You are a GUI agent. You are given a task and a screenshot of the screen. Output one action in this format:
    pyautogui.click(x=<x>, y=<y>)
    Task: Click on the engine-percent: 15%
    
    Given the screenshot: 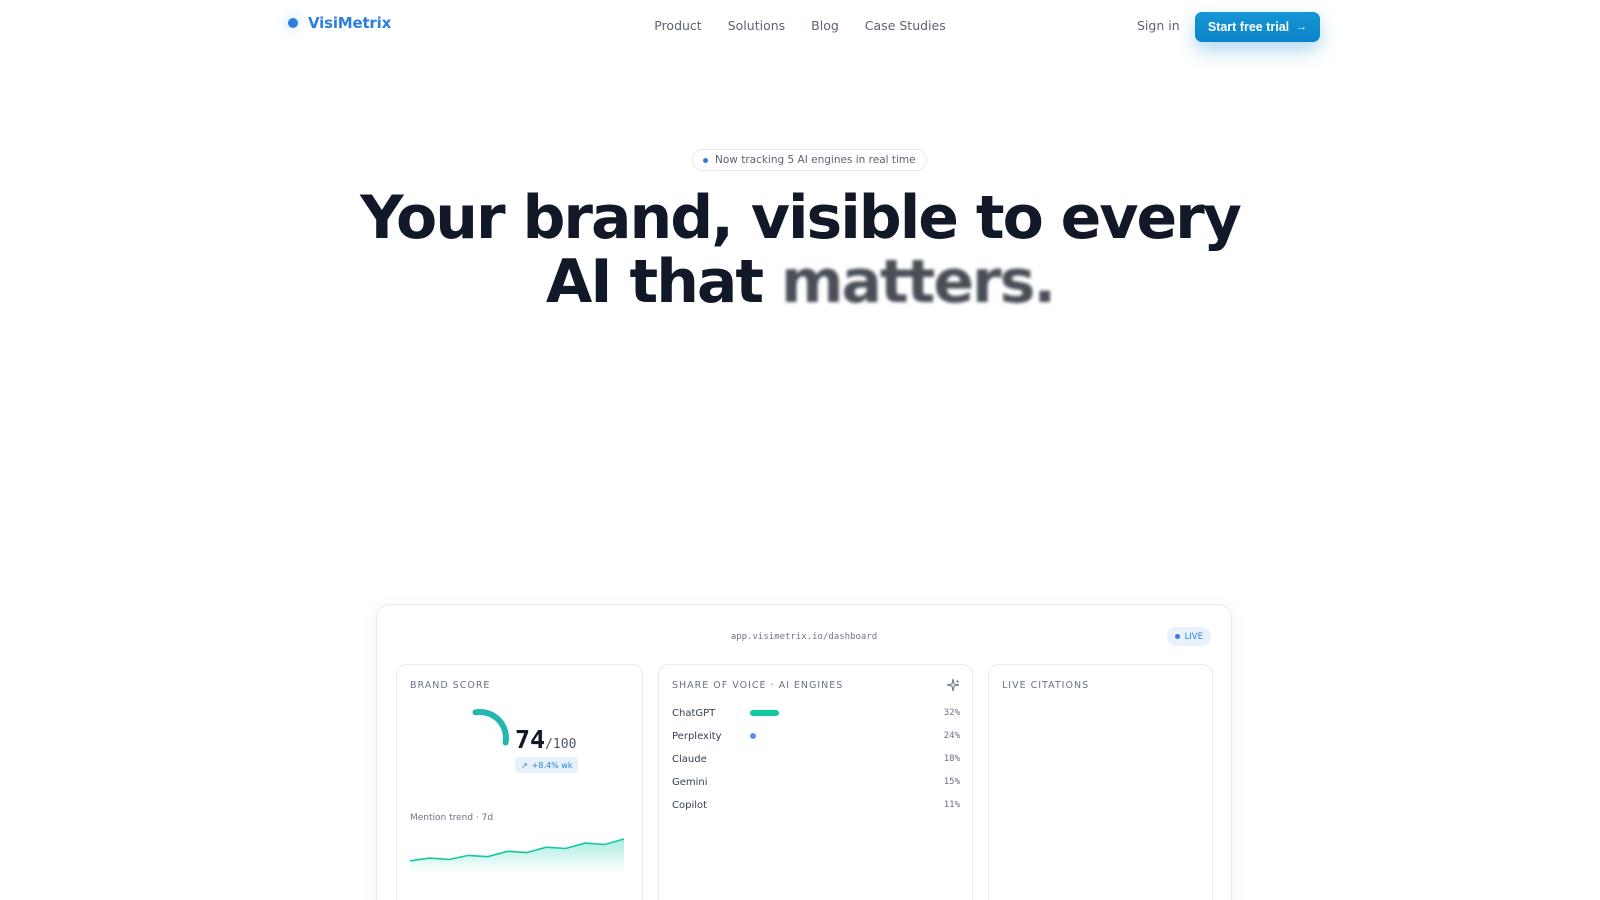 What is the action you would take?
    pyautogui.click(x=951, y=782)
    